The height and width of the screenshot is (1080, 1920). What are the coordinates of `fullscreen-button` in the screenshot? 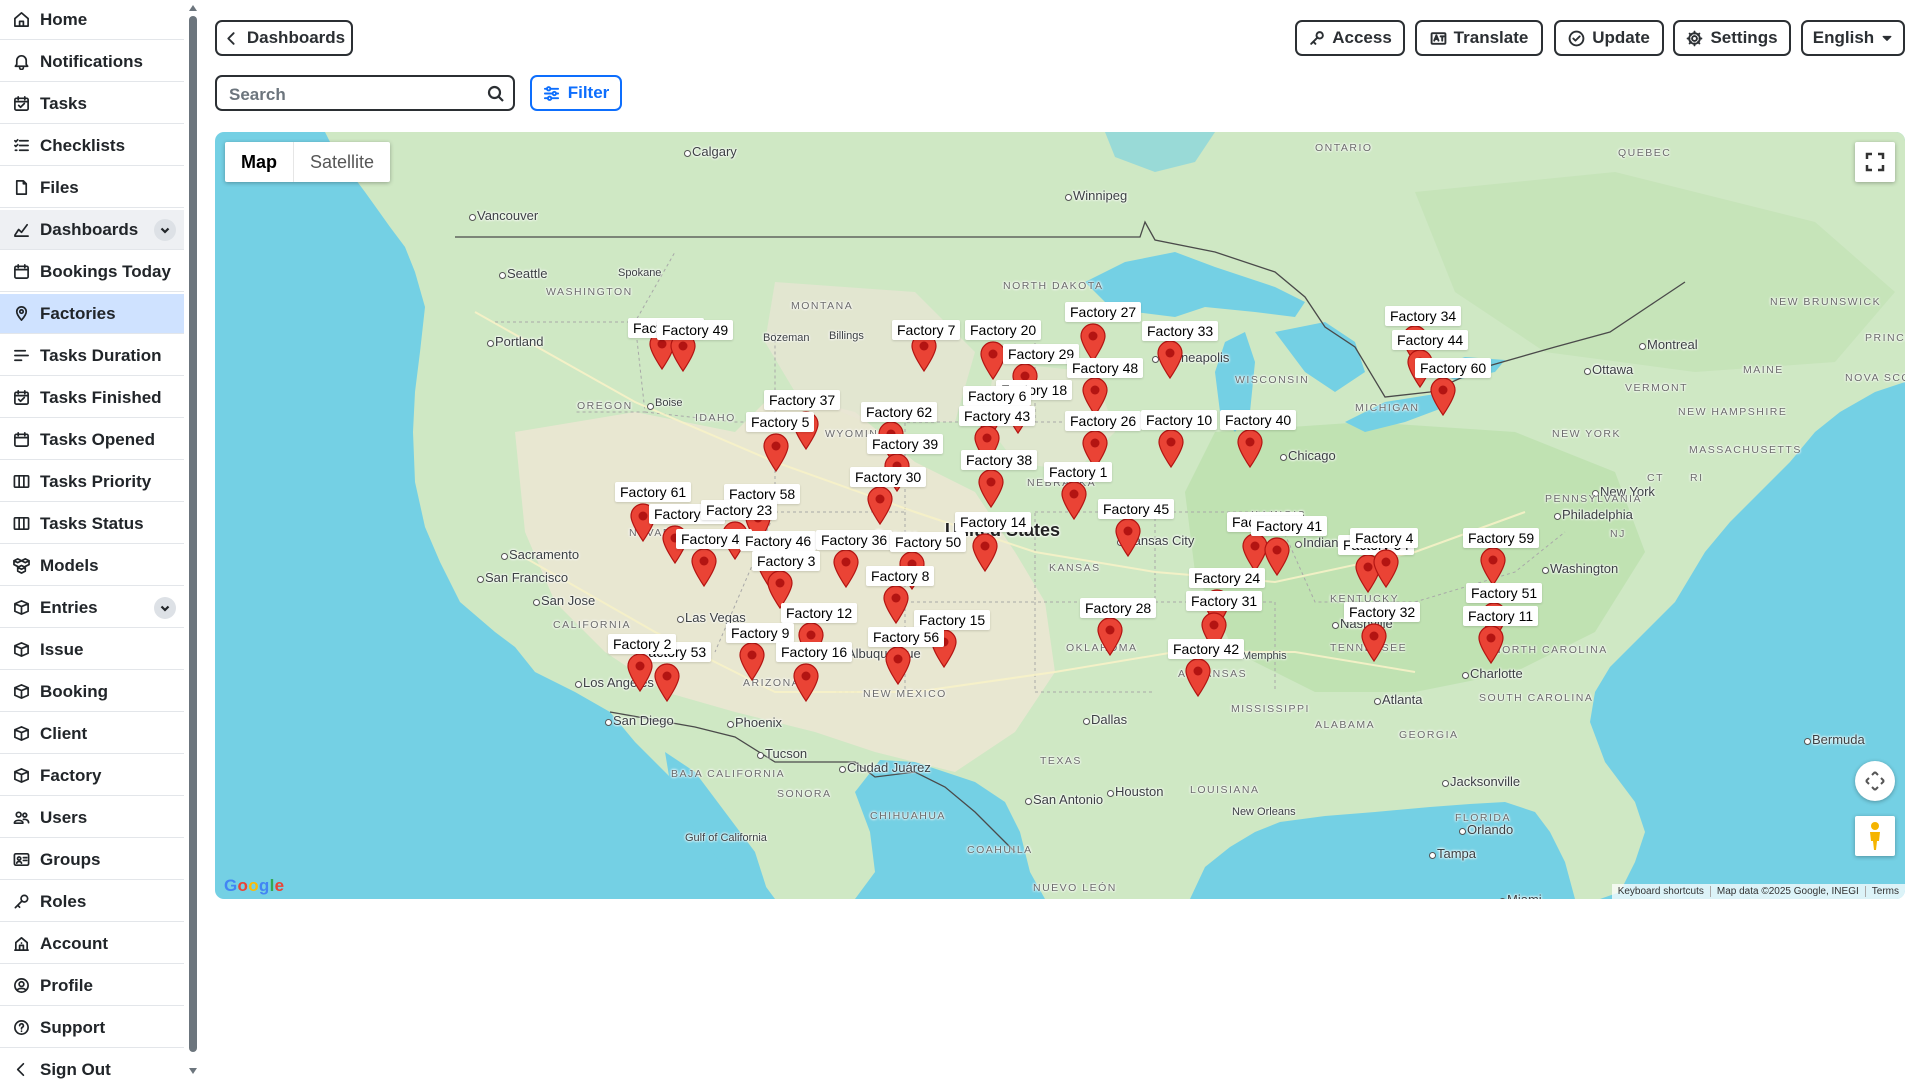 It's located at (1875, 162).